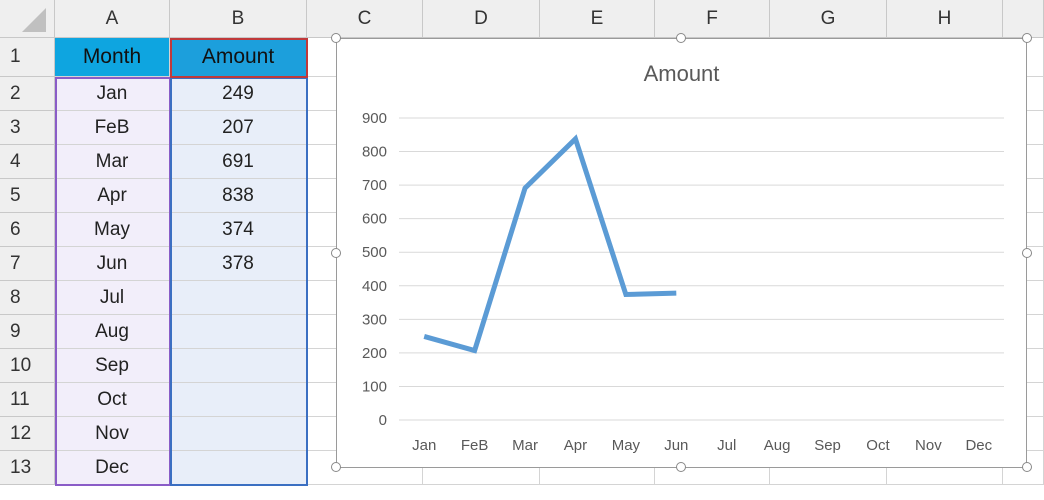 Image resolution: width=1044 pixels, height=500 pixels. Describe the element at coordinates (238, 19) in the screenshot. I see `column-header-B: B` at that location.